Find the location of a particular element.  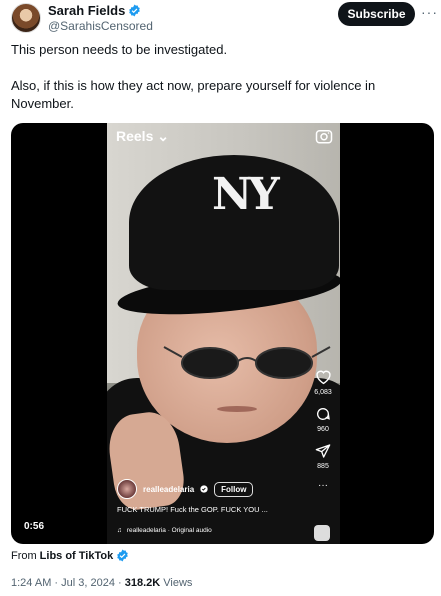

tweet-metadata: 1:24 AM · Jul 3, 2024 · 318.2K Views is located at coordinates (101, 583).